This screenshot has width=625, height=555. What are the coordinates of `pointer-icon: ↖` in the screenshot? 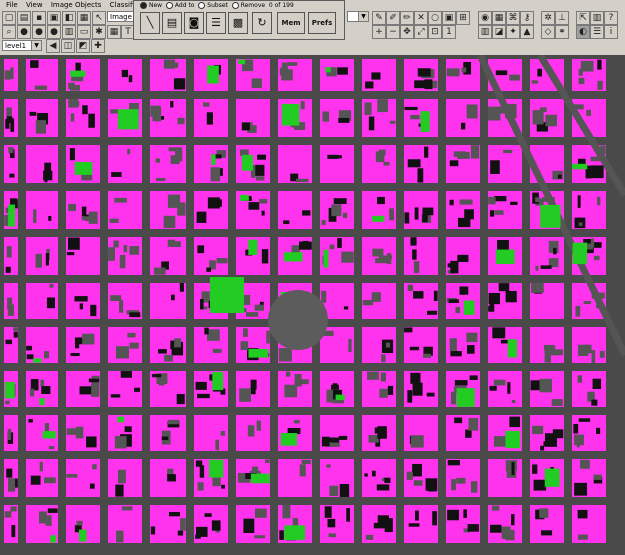 It's located at (99, 18).